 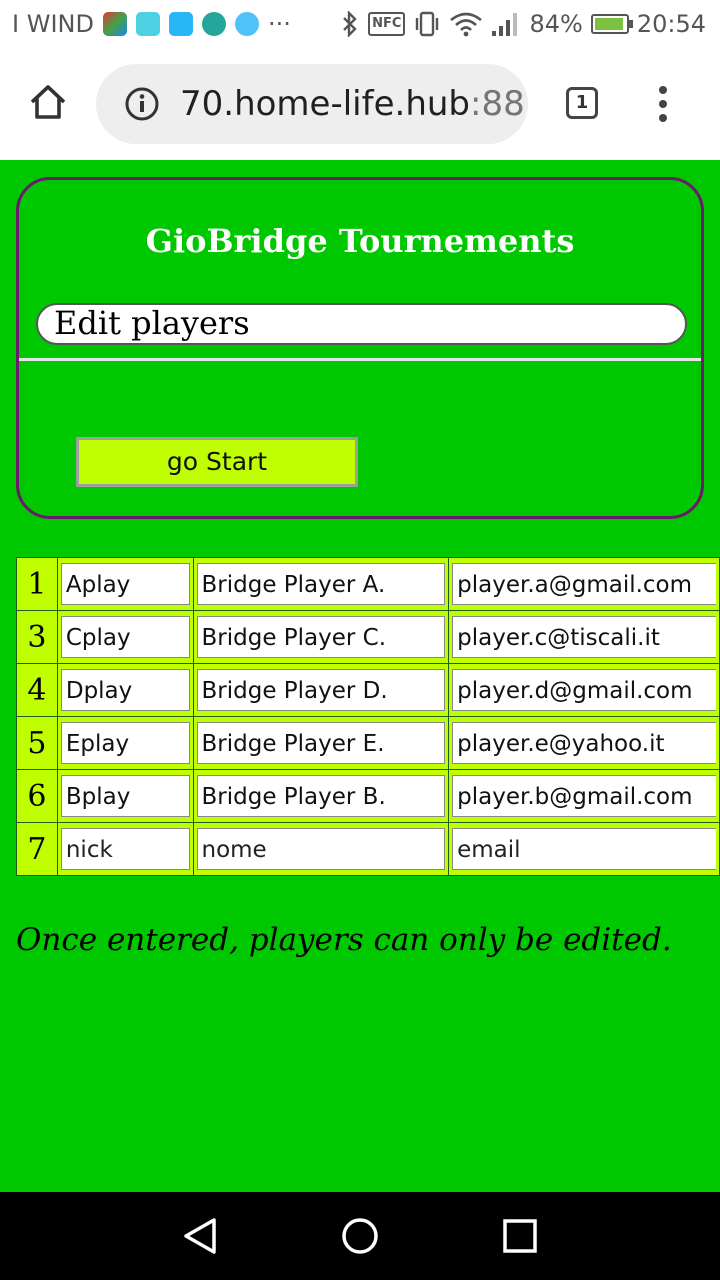 I want to click on home-nav-icon, so click(x=360, y=1236).